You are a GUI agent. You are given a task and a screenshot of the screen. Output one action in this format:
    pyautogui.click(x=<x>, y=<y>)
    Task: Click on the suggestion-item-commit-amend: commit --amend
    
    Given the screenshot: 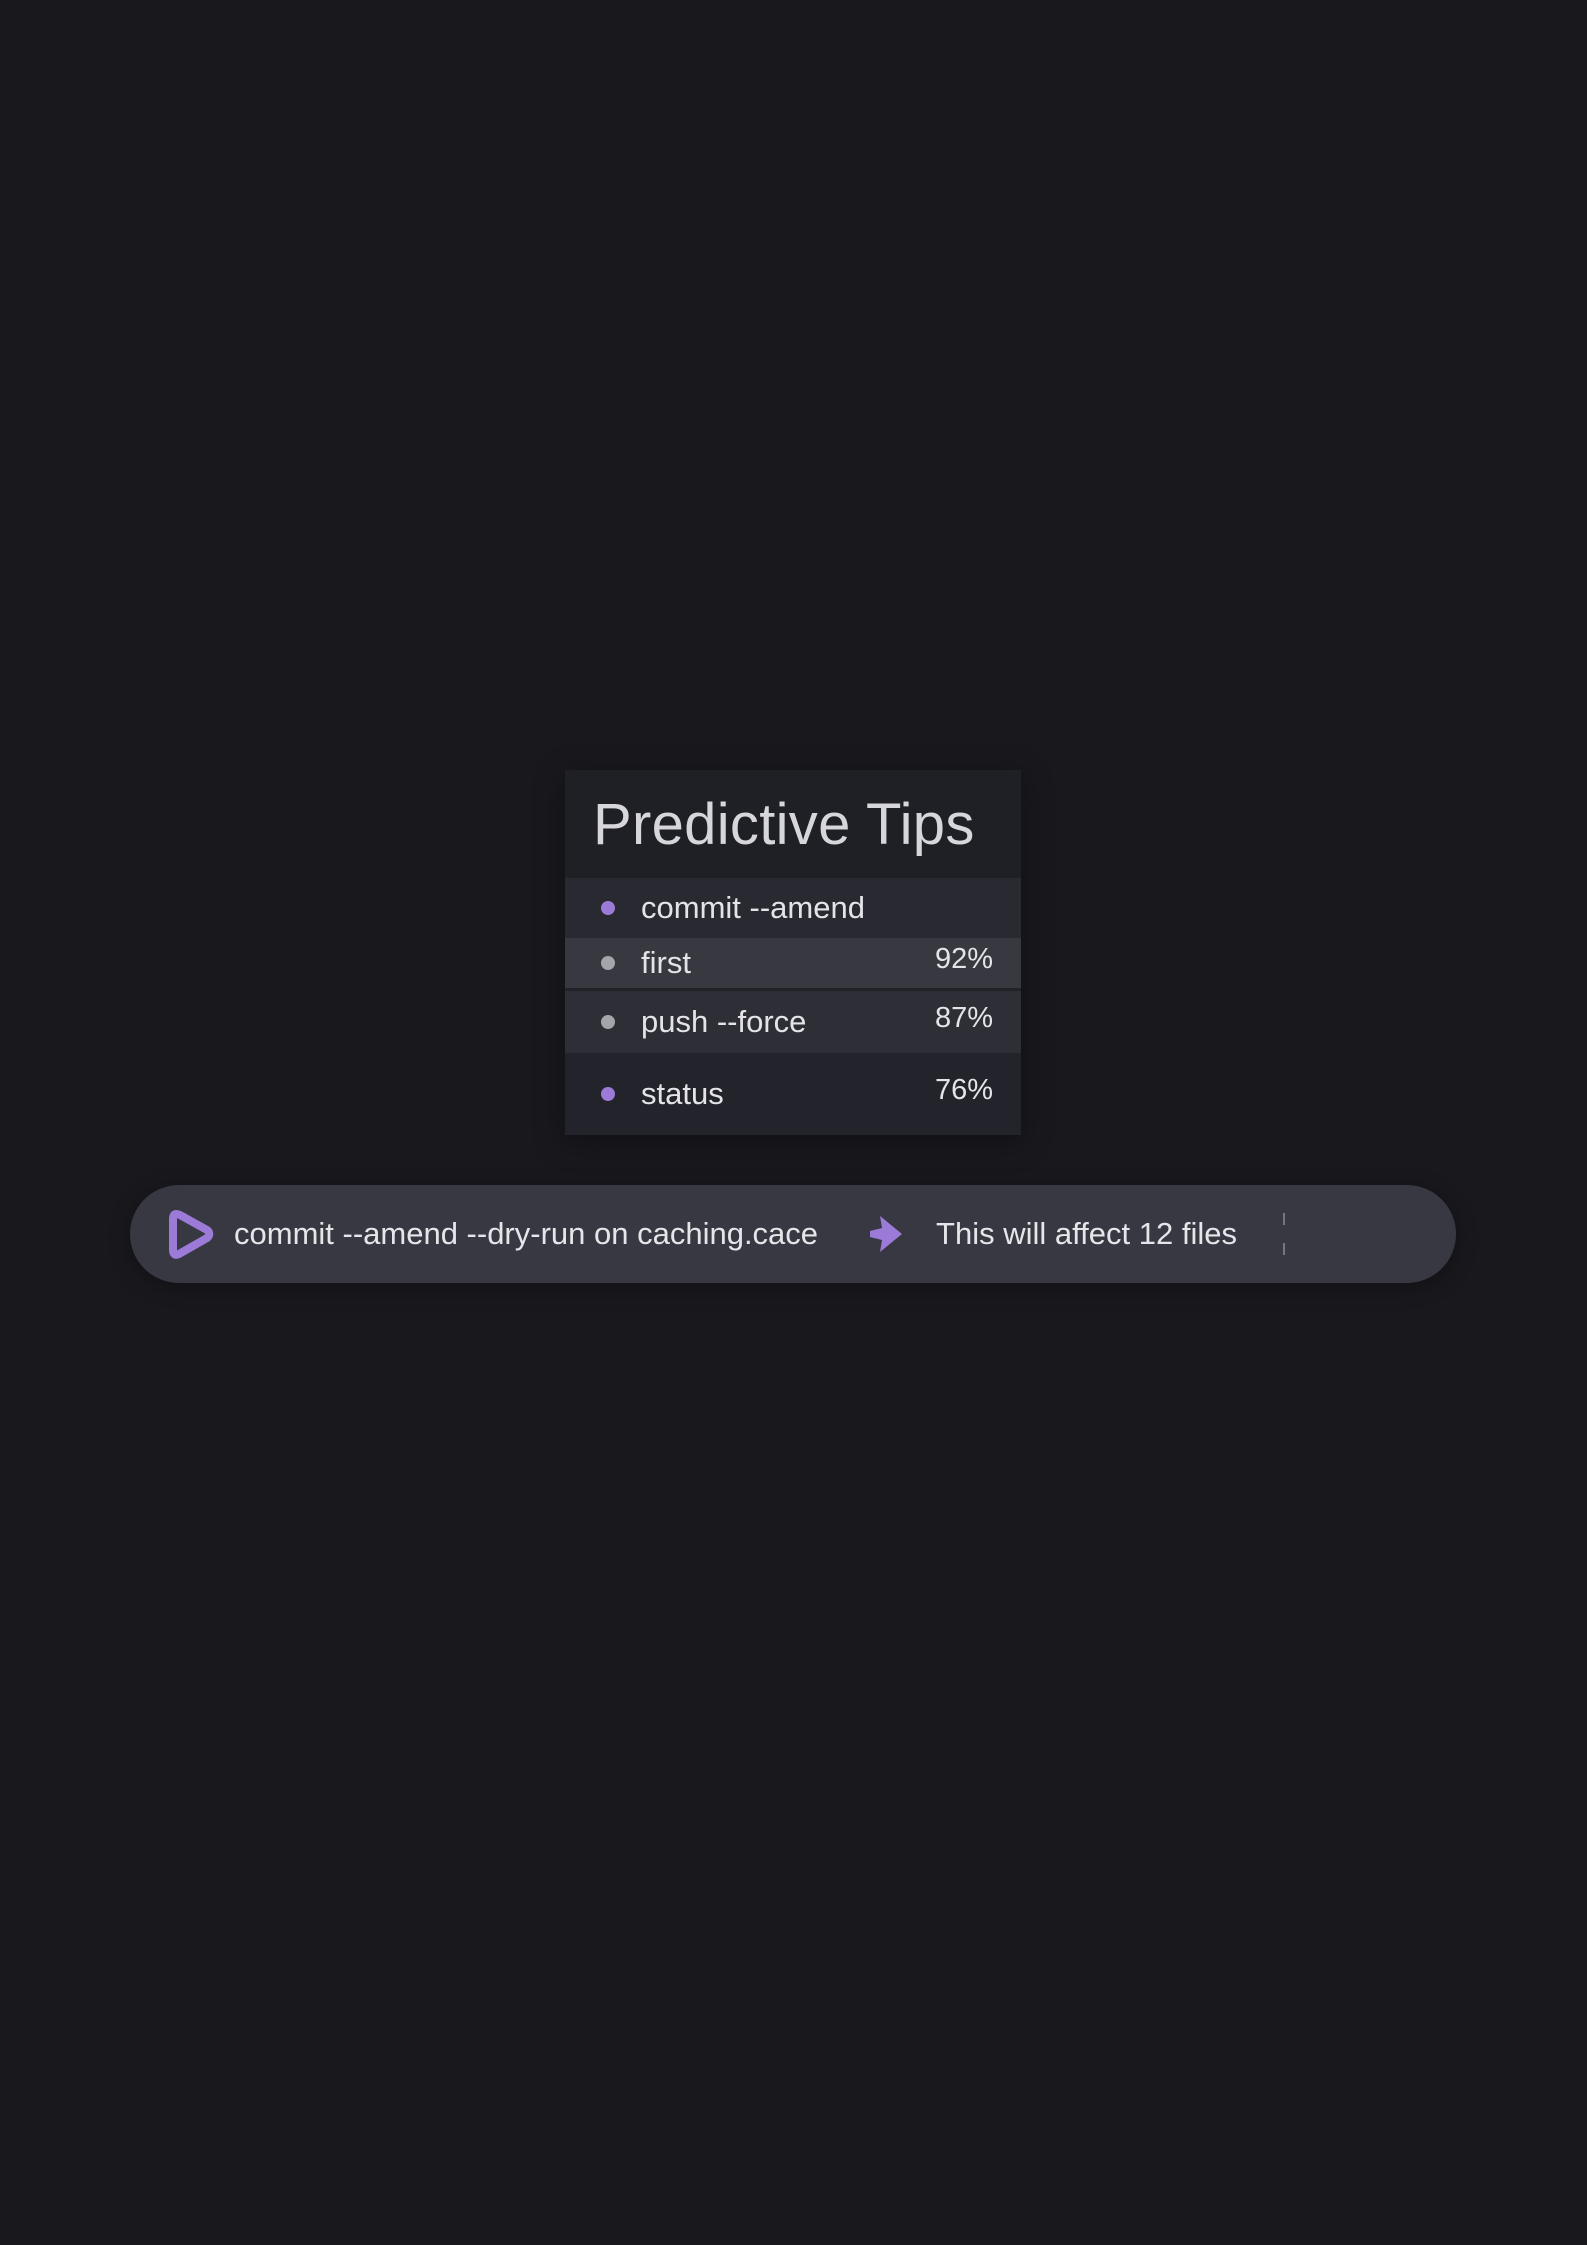 What is the action you would take?
    pyautogui.click(x=793, y=908)
    